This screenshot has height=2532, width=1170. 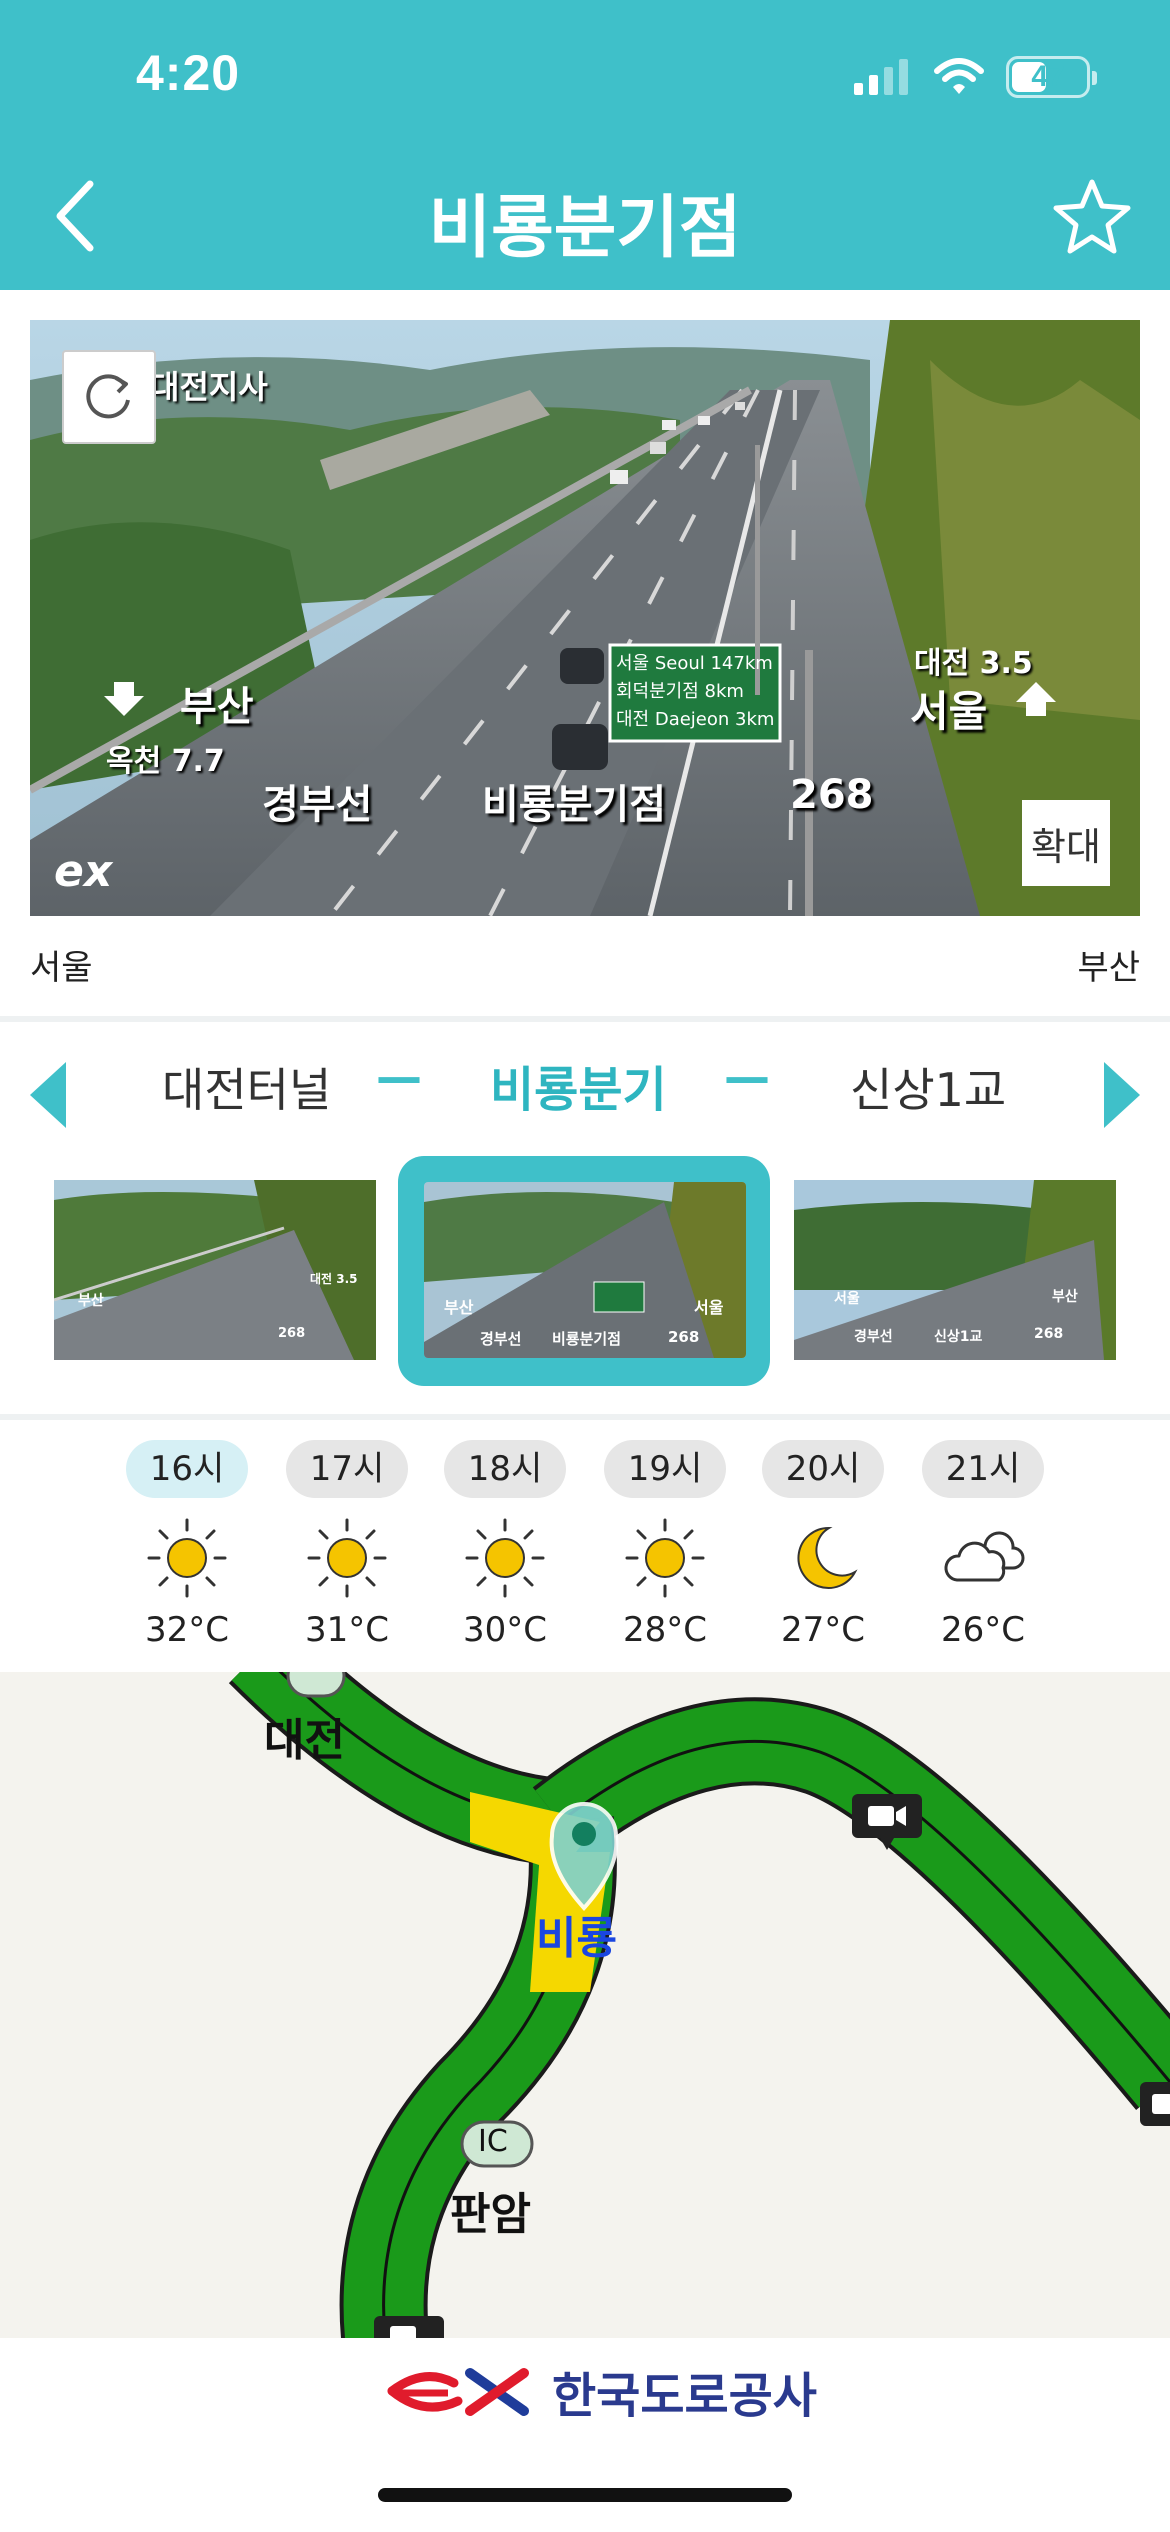 I want to click on battery-indicator: 47, so click(x=1051, y=77).